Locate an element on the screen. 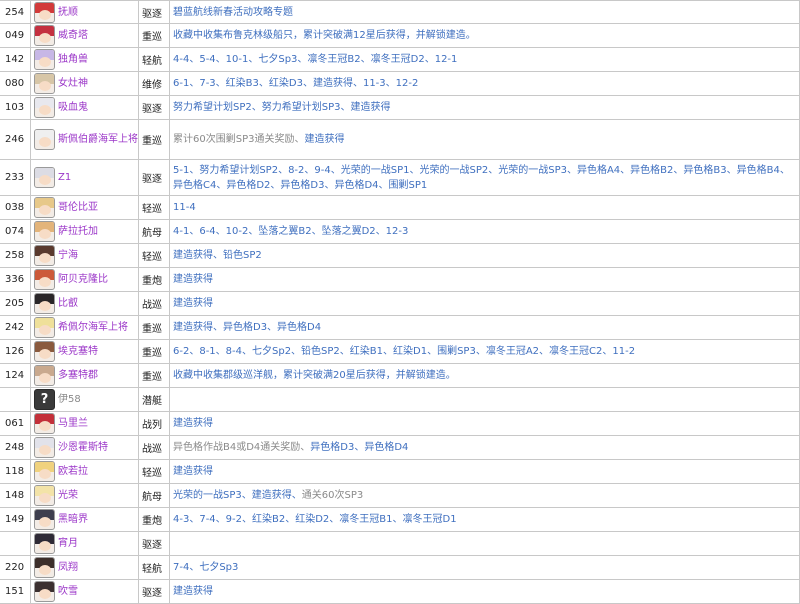  acquisition-source-link: 建造获得 is located at coordinates (324, 139).